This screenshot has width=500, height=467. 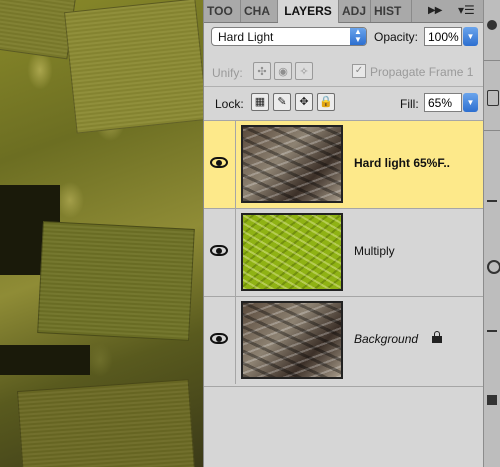 What do you see at coordinates (283, 71) in the screenshot?
I see `unify-visibility-icon: ◉` at bounding box center [283, 71].